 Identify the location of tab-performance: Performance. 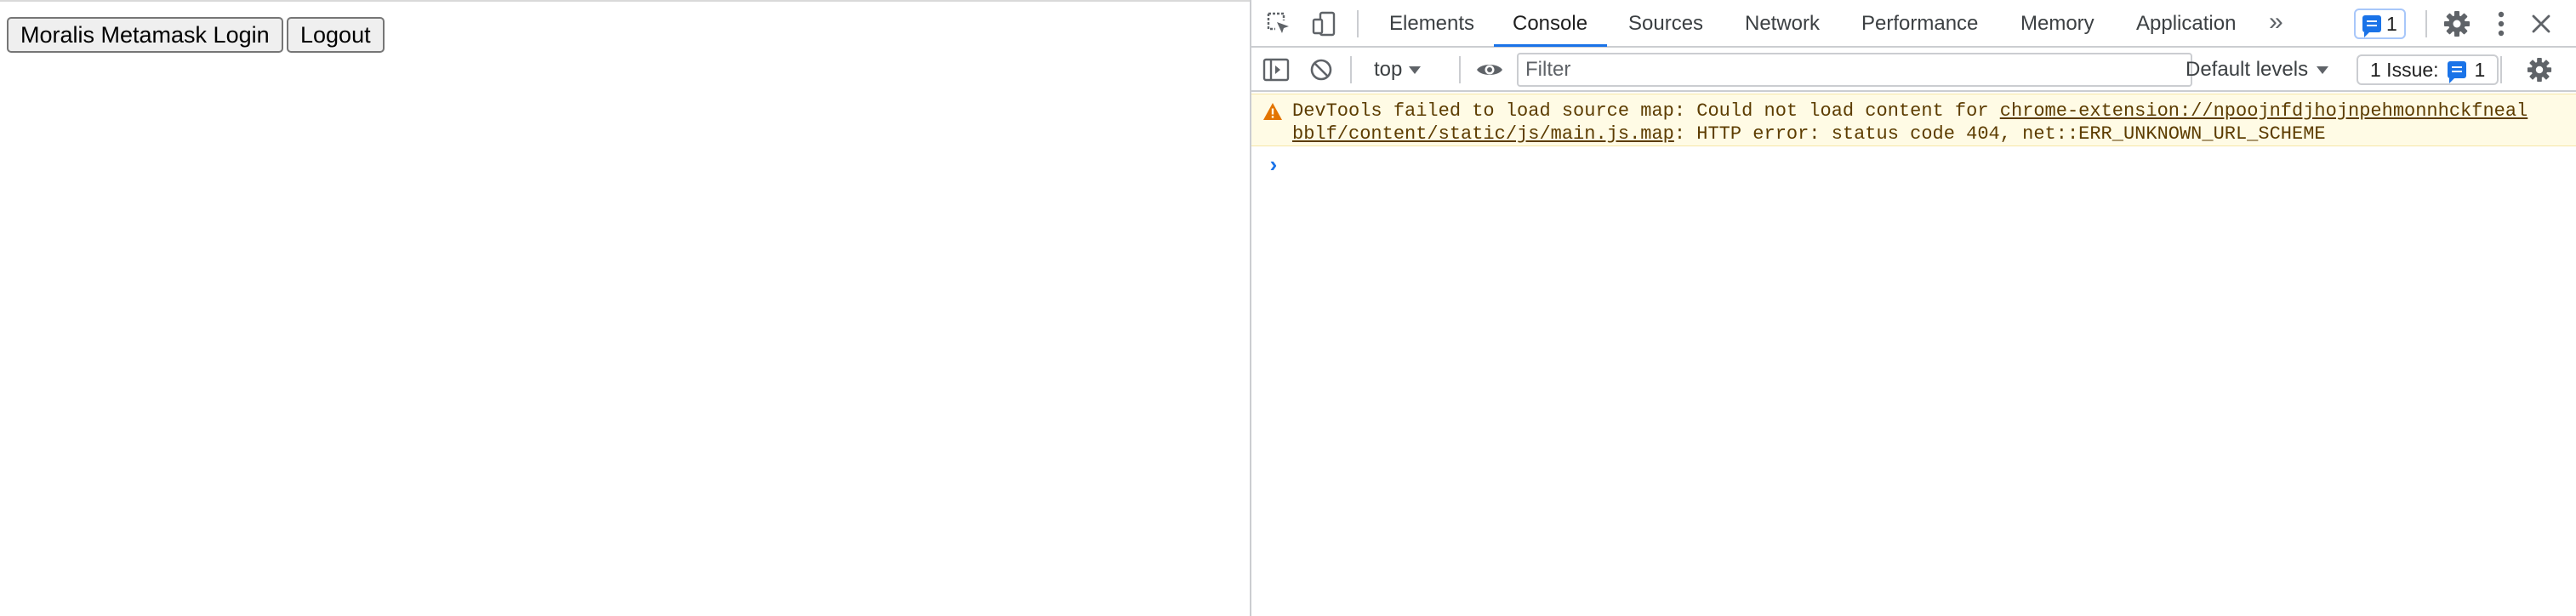
(1920, 23).